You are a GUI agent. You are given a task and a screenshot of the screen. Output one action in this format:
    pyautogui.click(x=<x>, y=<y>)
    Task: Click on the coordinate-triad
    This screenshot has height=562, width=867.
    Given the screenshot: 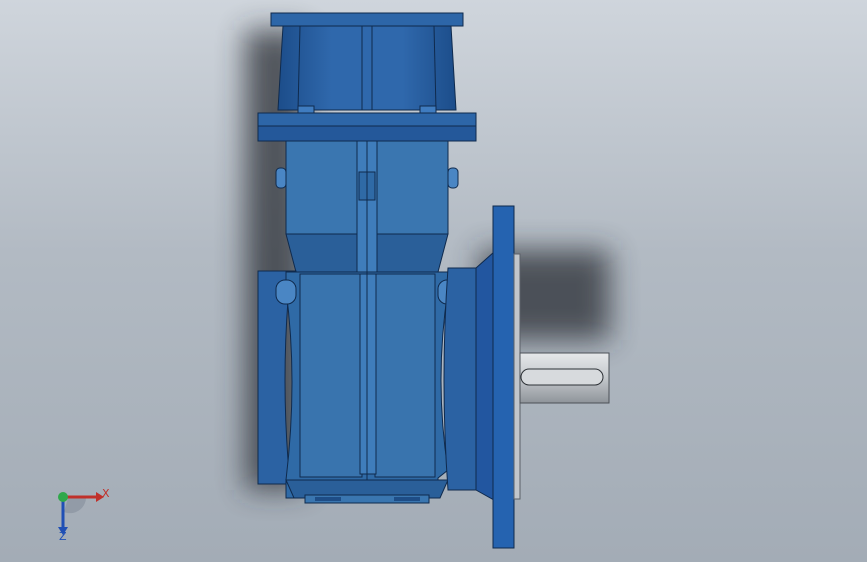 What is the action you would take?
    pyautogui.click(x=81, y=513)
    